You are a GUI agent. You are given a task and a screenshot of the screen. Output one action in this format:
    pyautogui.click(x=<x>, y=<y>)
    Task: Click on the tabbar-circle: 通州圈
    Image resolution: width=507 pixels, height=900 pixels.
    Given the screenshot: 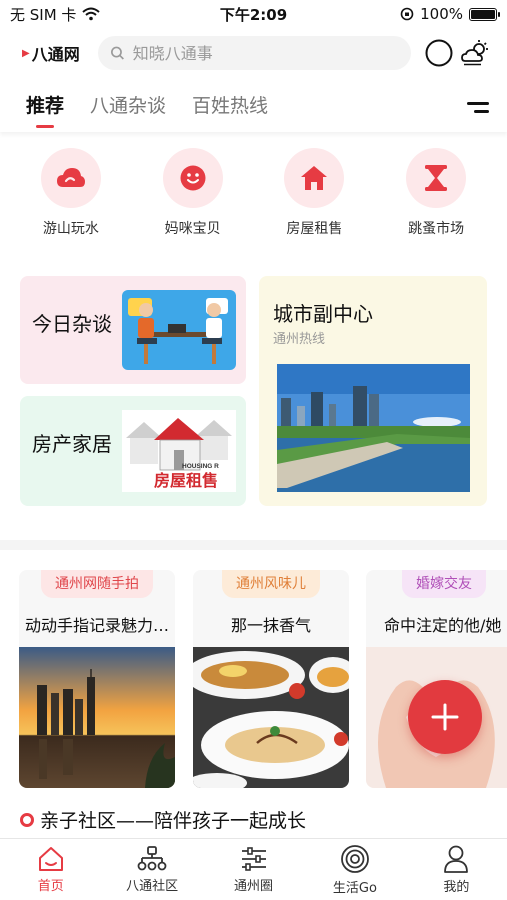 What is the action you would take?
    pyautogui.click(x=253, y=869)
    